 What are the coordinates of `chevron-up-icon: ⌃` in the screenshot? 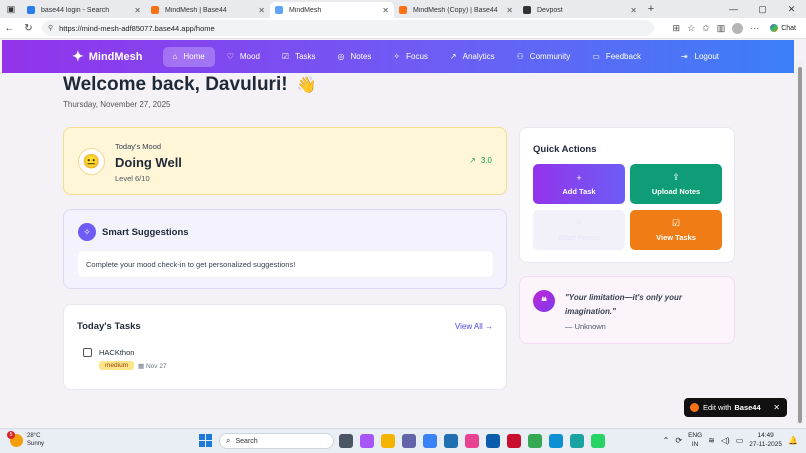 It's located at (666, 440).